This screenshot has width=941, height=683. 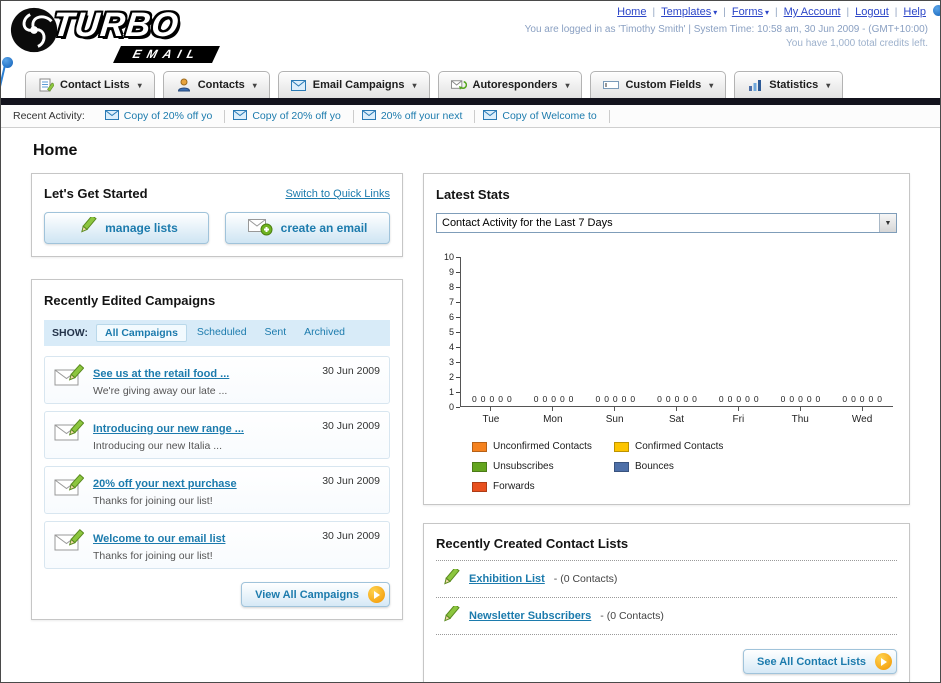 I want to click on legend-item-confirmed-contacts: Confirmed Contacts, so click(x=685, y=446).